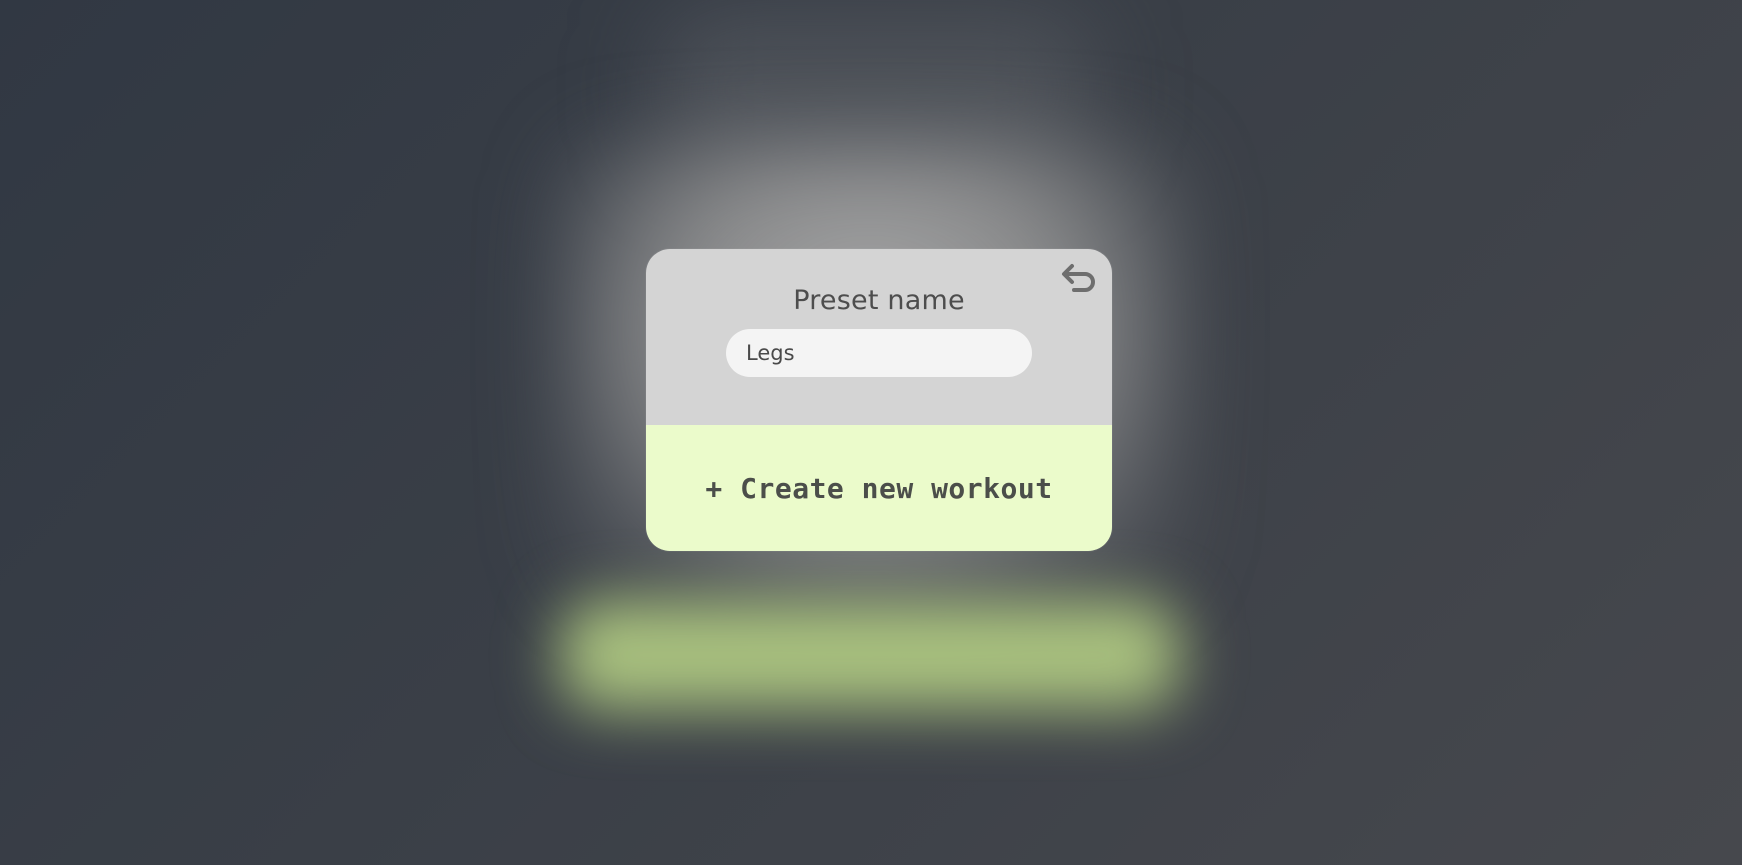  I want to click on preset-name-input, so click(879, 353).